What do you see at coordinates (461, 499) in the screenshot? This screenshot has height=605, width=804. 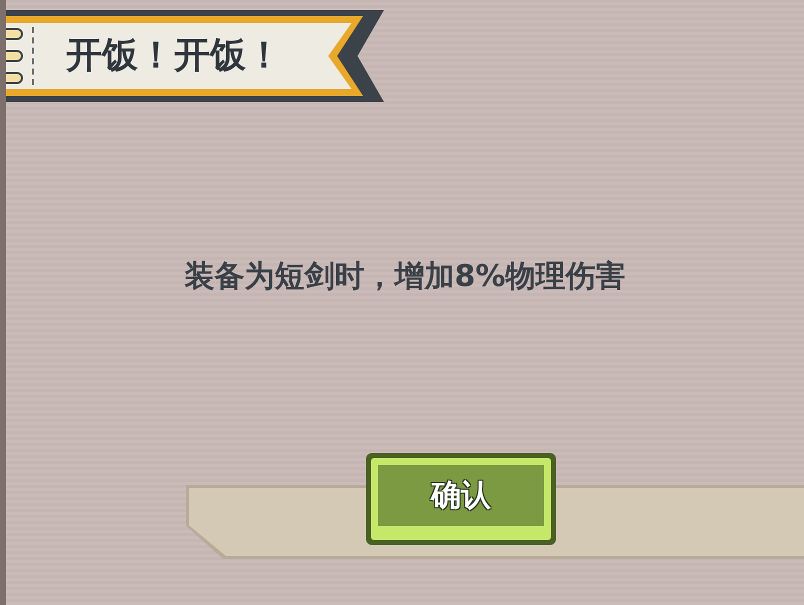 I see `confirm-button: 确认` at bounding box center [461, 499].